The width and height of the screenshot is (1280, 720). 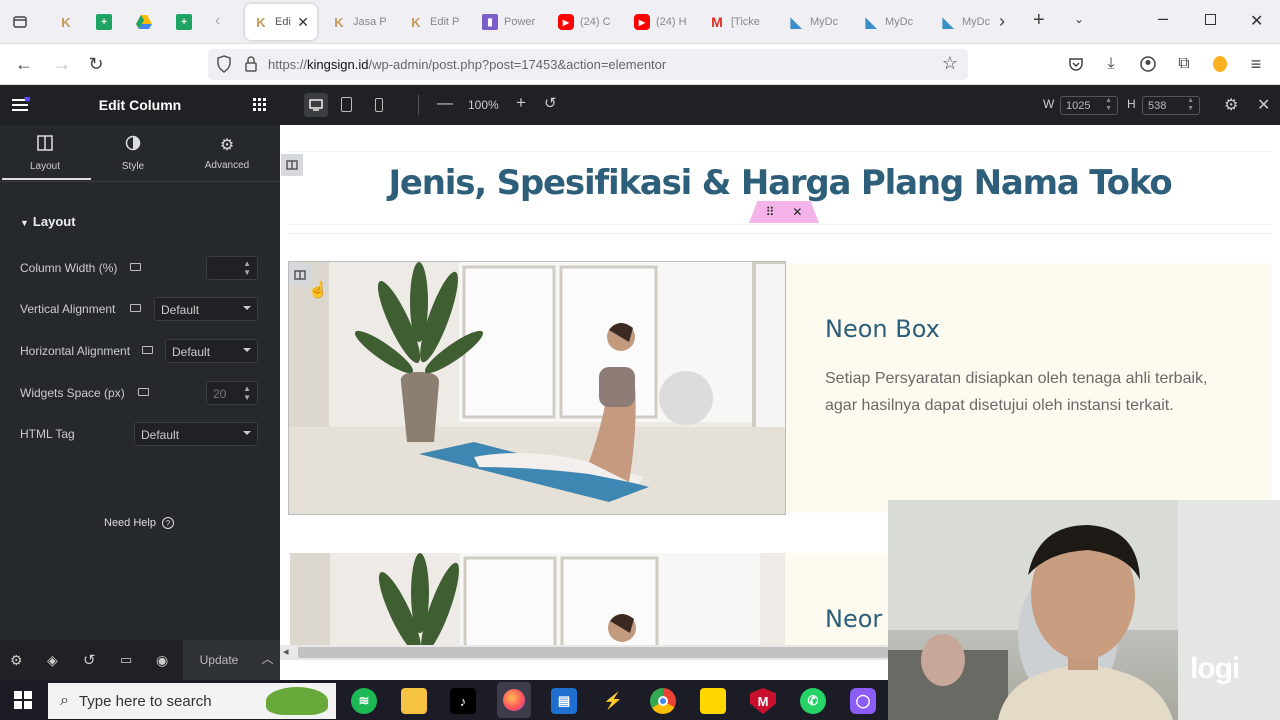 What do you see at coordinates (891, 22) in the screenshot?
I see `tab-mydc-2: ◣ MyDc` at bounding box center [891, 22].